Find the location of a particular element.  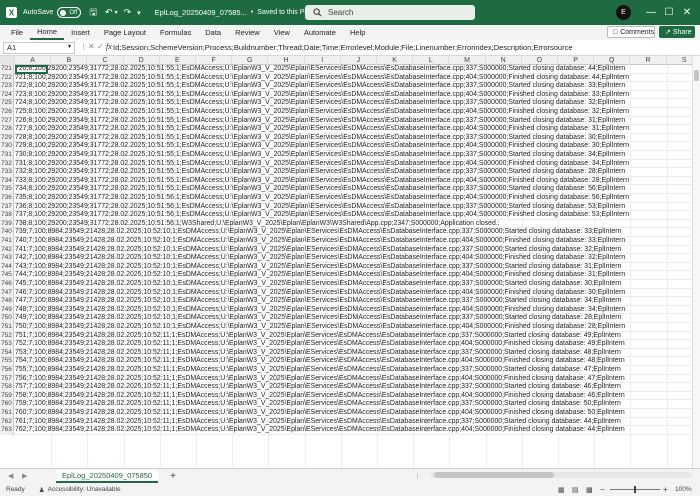

page-layout-view-icon: ▤ is located at coordinates (575, 490).